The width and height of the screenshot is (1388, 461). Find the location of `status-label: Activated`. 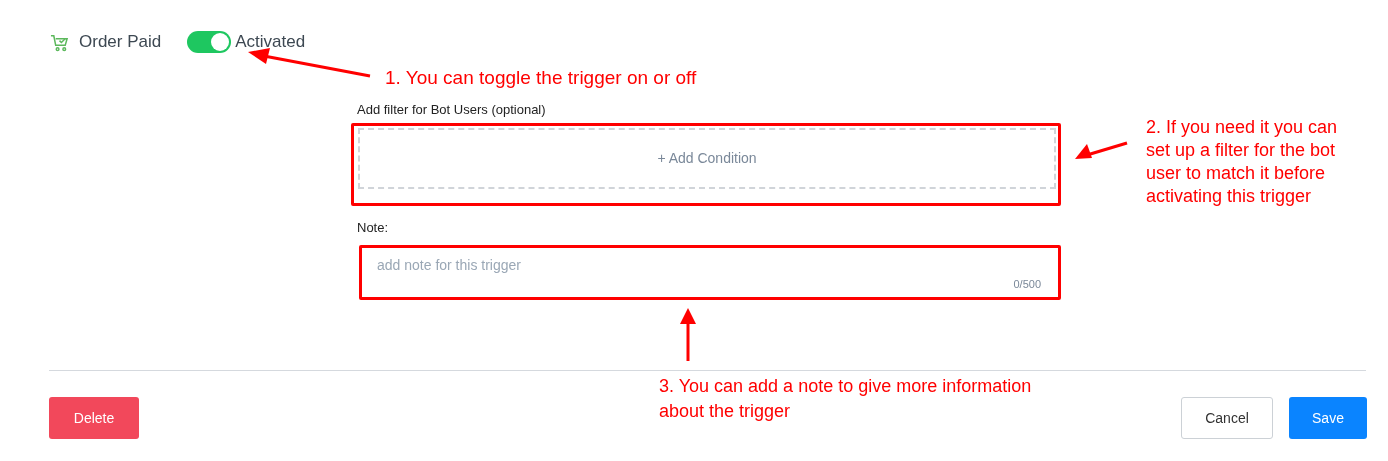

status-label: Activated is located at coordinates (270, 42).